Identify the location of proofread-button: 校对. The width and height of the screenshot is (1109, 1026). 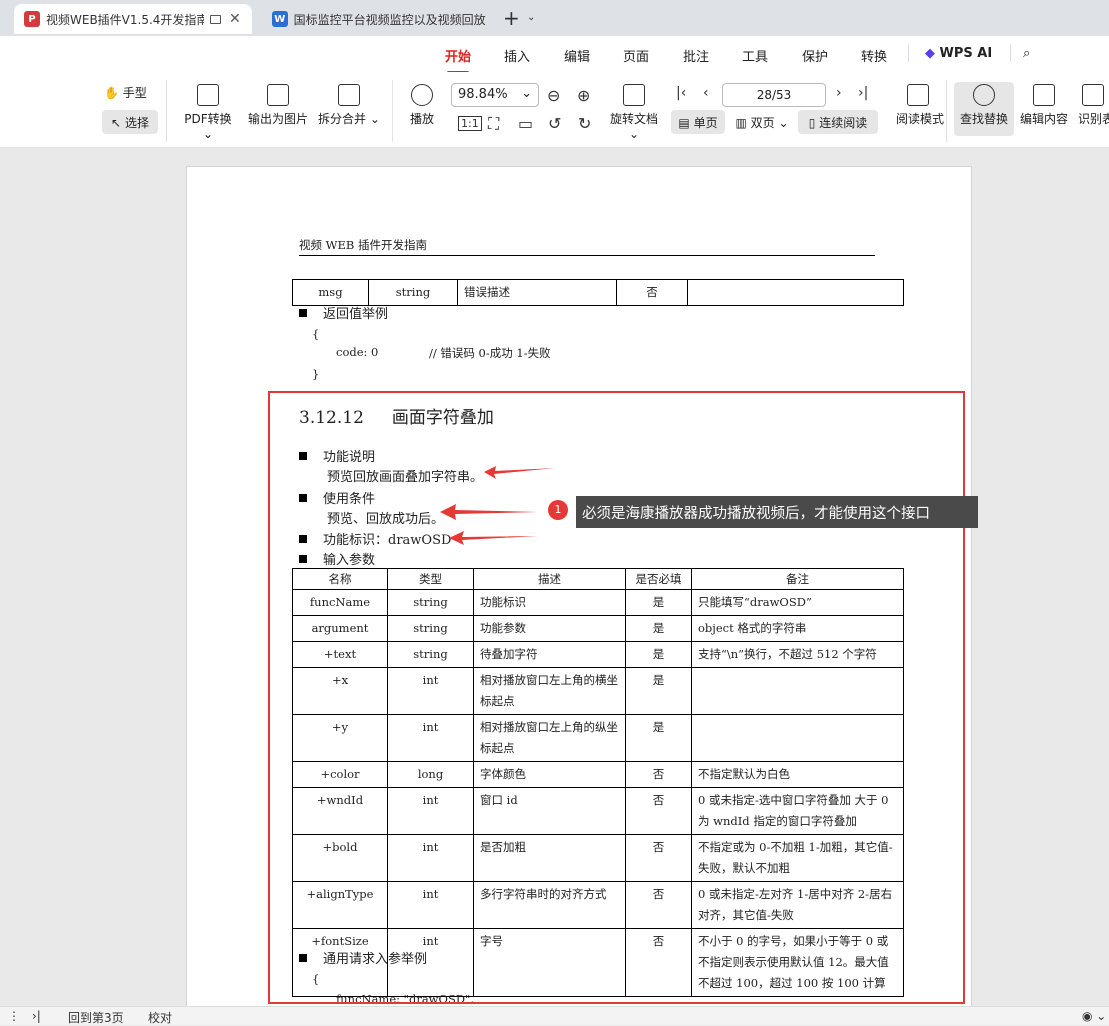
(160, 1017).